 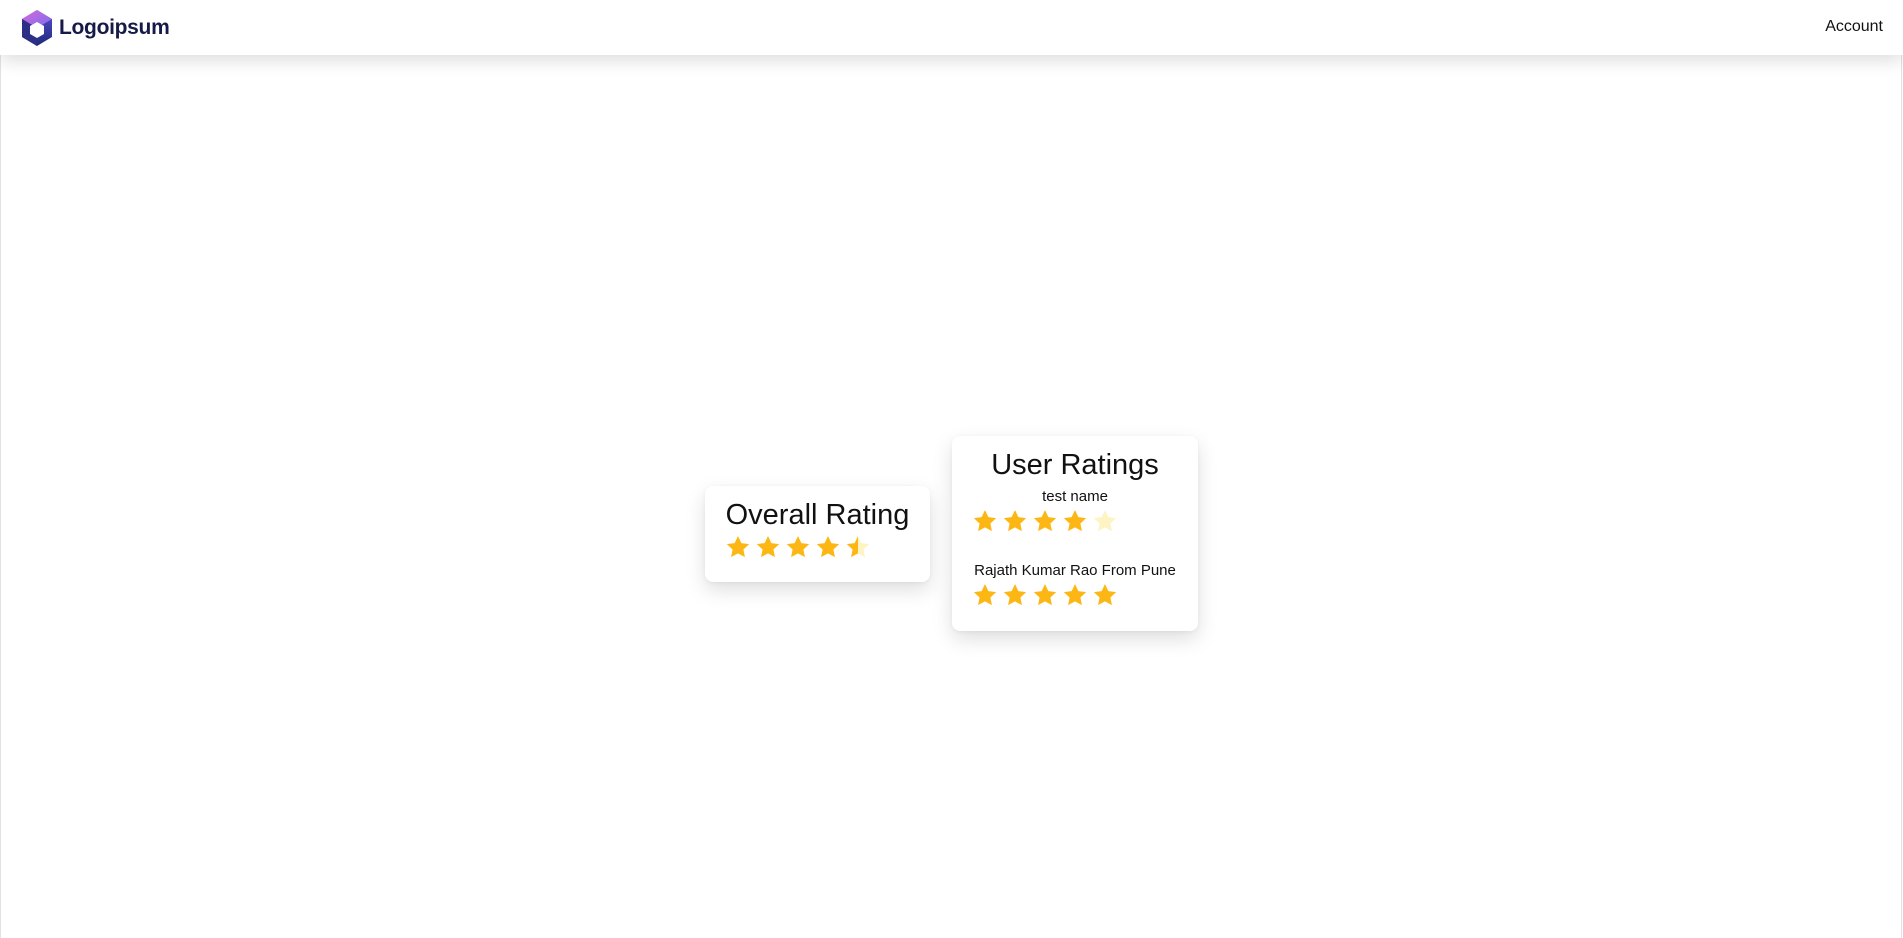 What do you see at coordinates (1075, 496) in the screenshot?
I see `reviewer-name: test name` at bounding box center [1075, 496].